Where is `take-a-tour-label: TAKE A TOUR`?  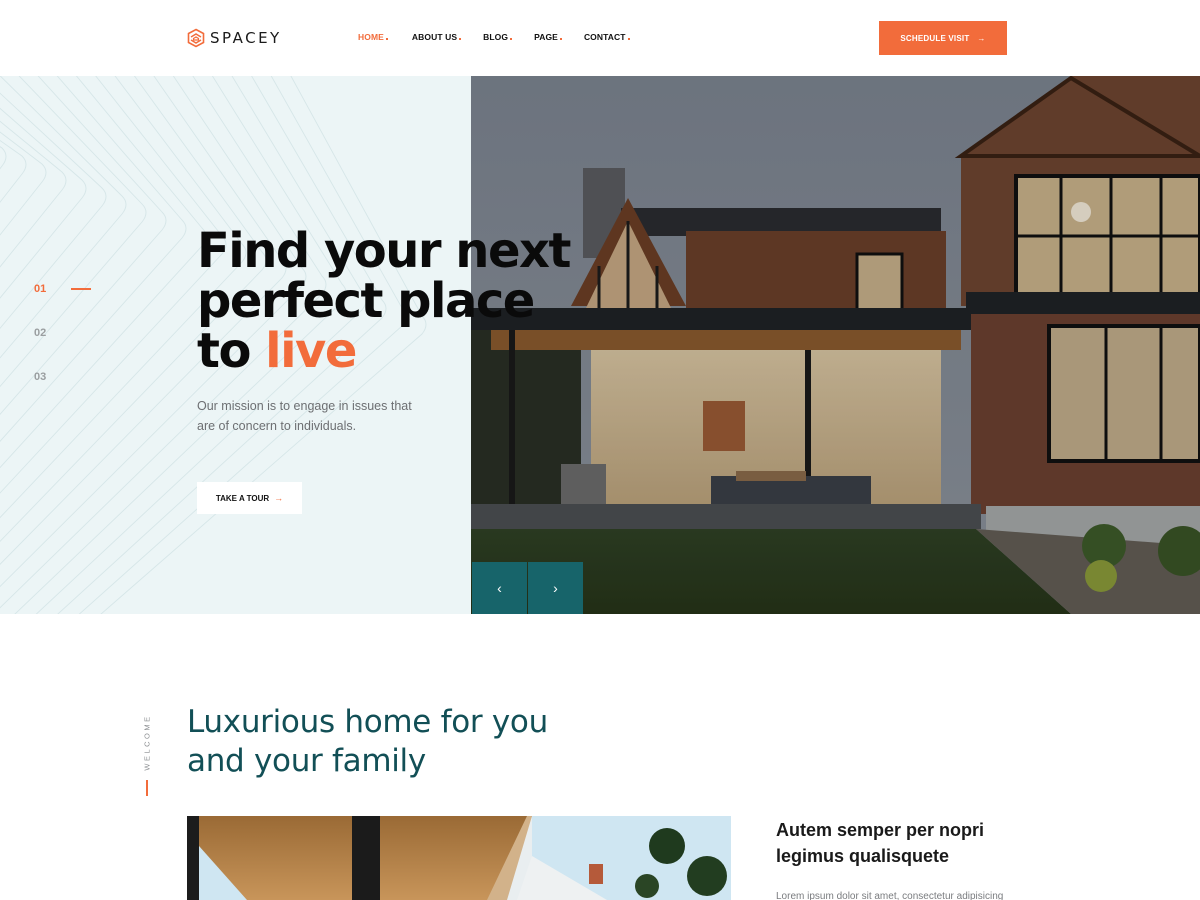 take-a-tour-label: TAKE A TOUR is located at coordinates (242, 498).